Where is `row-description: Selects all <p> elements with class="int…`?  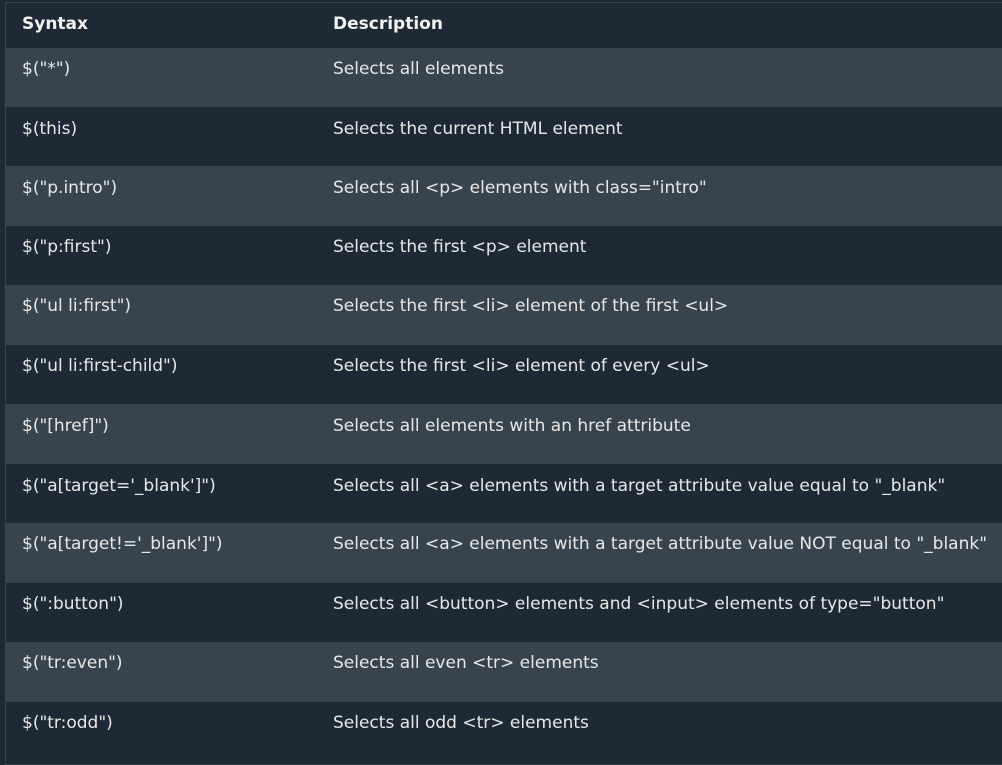 row-description: Selects all <p> elements with class="int… is located at coordinates (520, 188).